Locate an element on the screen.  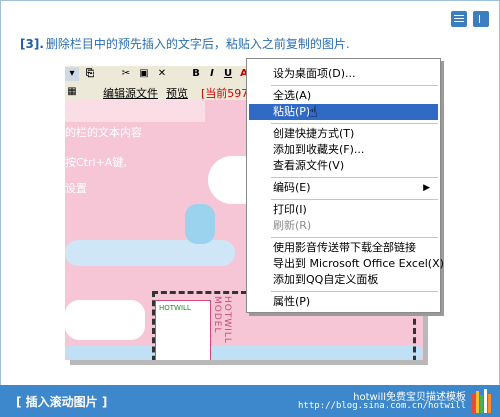
editor-line: 设置 is located at coordinates (76, 188).